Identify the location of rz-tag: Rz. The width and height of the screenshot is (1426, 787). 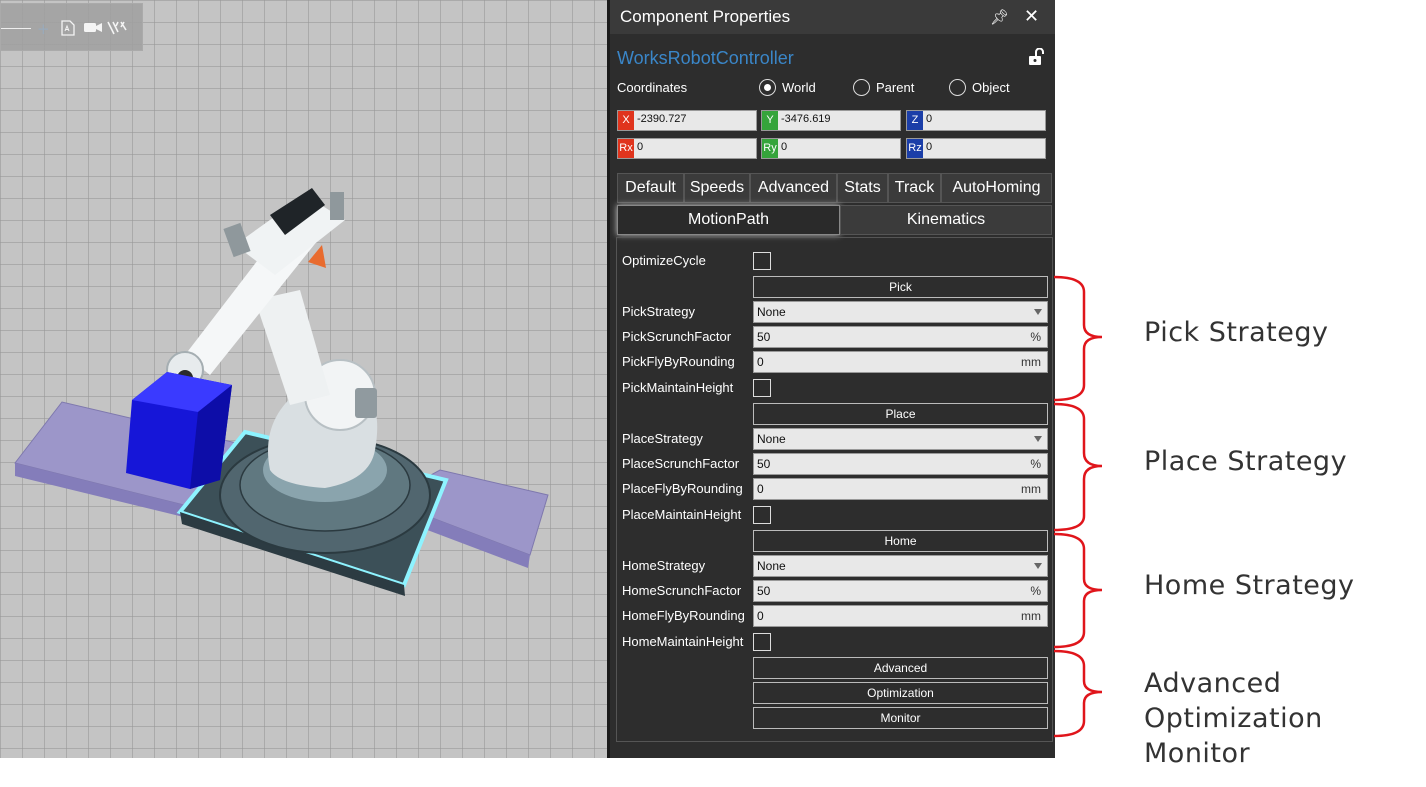
(915, 148).